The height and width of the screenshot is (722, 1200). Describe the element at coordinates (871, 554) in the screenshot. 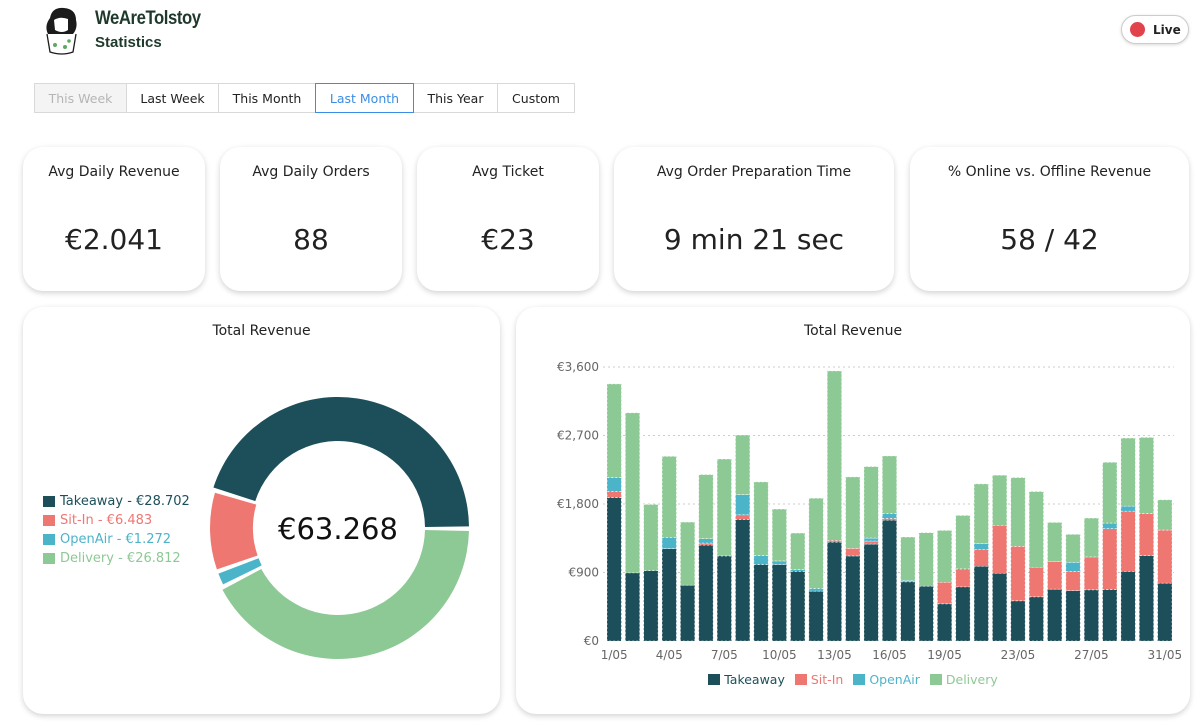

I see `bar-15/05` at that location.